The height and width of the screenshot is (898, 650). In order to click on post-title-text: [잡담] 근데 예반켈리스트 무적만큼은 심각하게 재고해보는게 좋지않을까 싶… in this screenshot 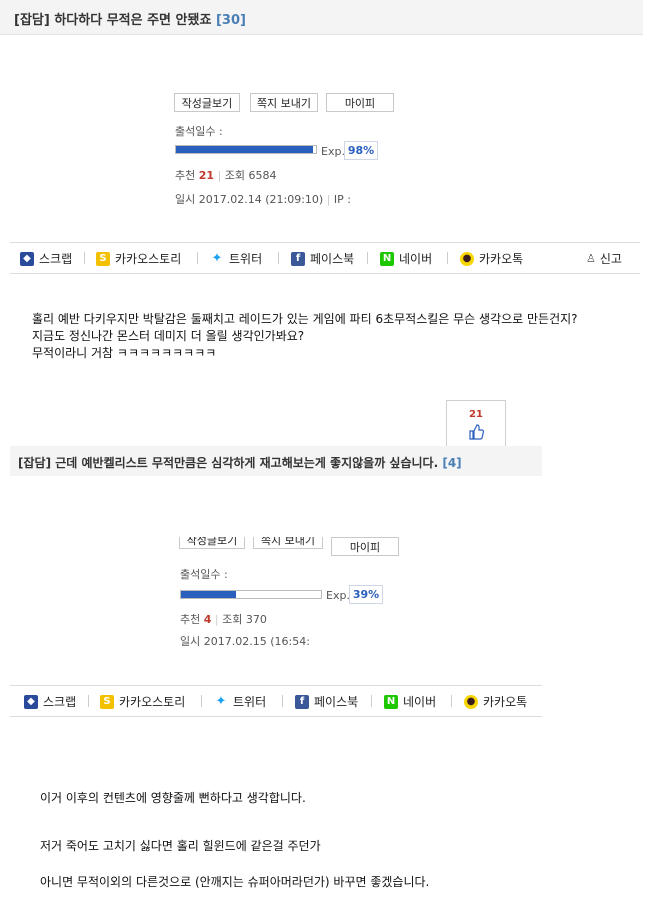, I will do `click(228, 463)`.